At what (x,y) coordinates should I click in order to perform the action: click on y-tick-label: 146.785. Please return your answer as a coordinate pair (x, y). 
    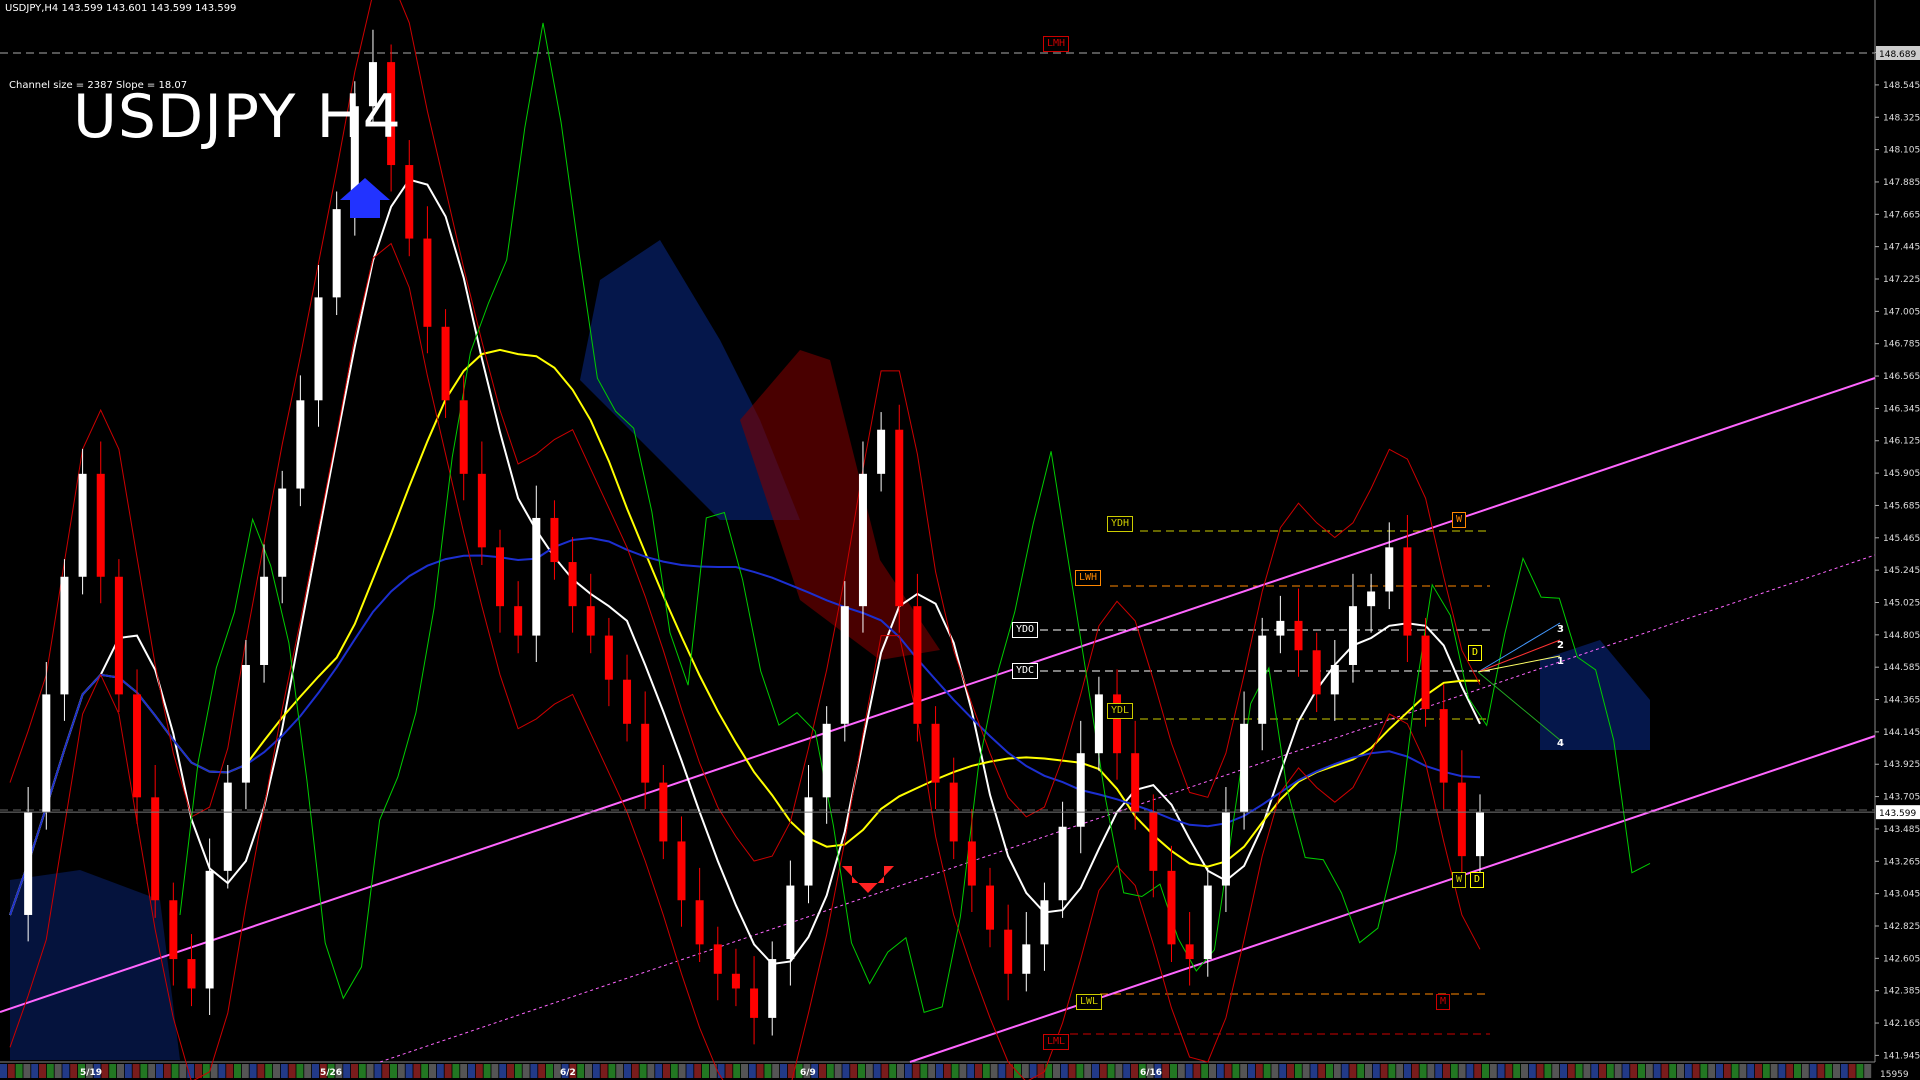
    Looking at the image, I should click on (1901, 345).